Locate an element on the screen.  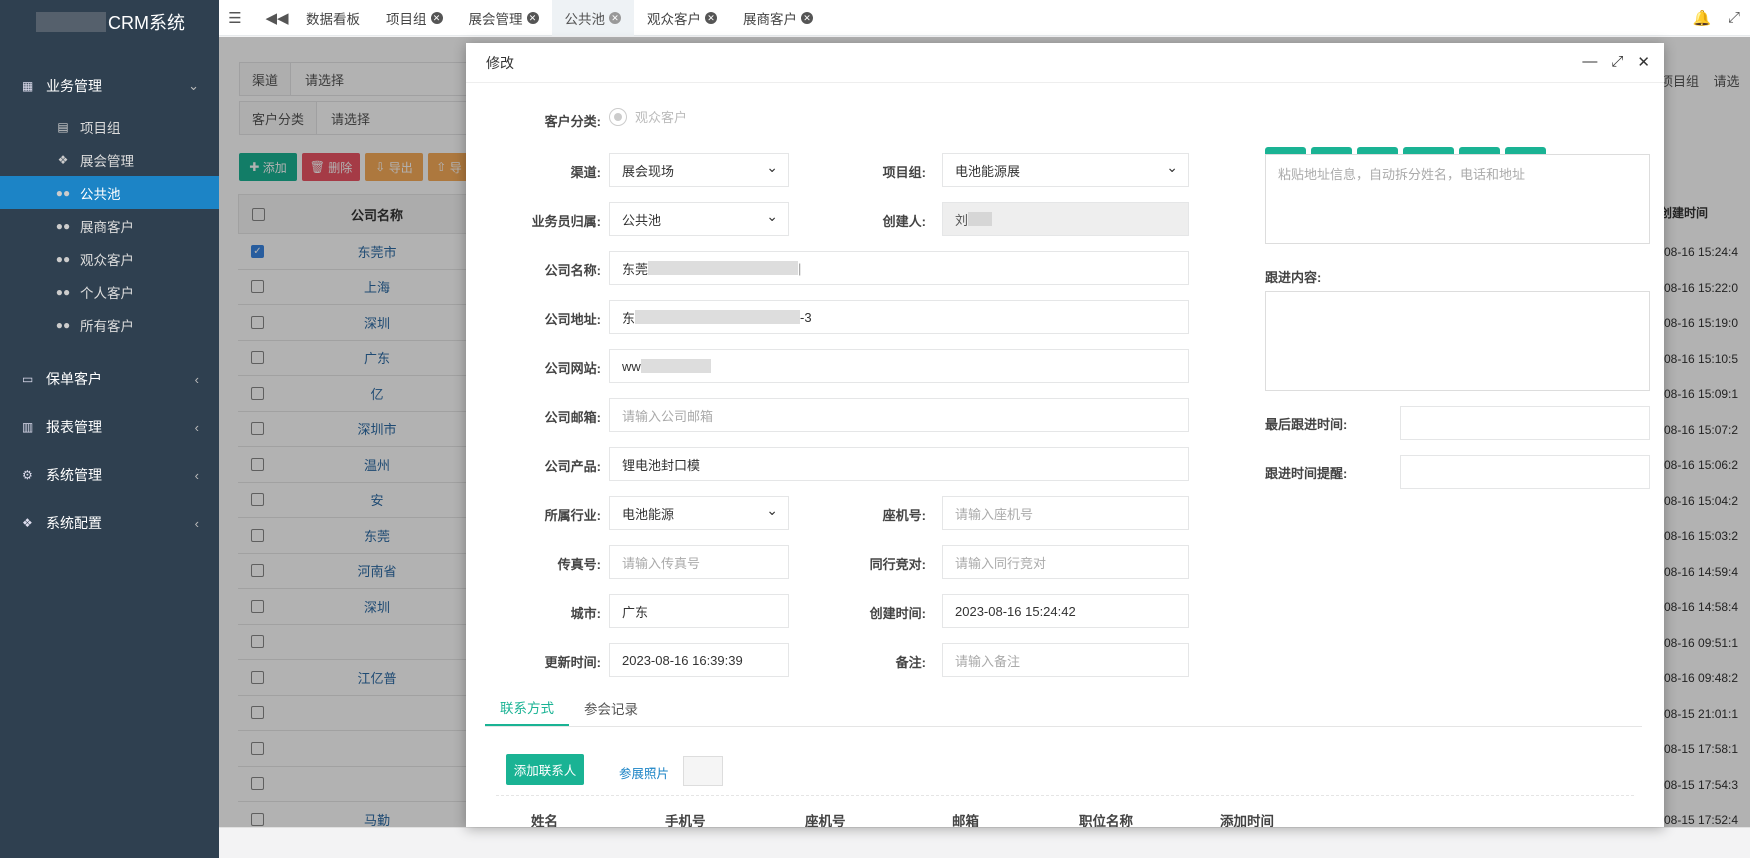
tab-exhibitor-customers: 展商客户 ✕ is located at coordinates (778, 18).